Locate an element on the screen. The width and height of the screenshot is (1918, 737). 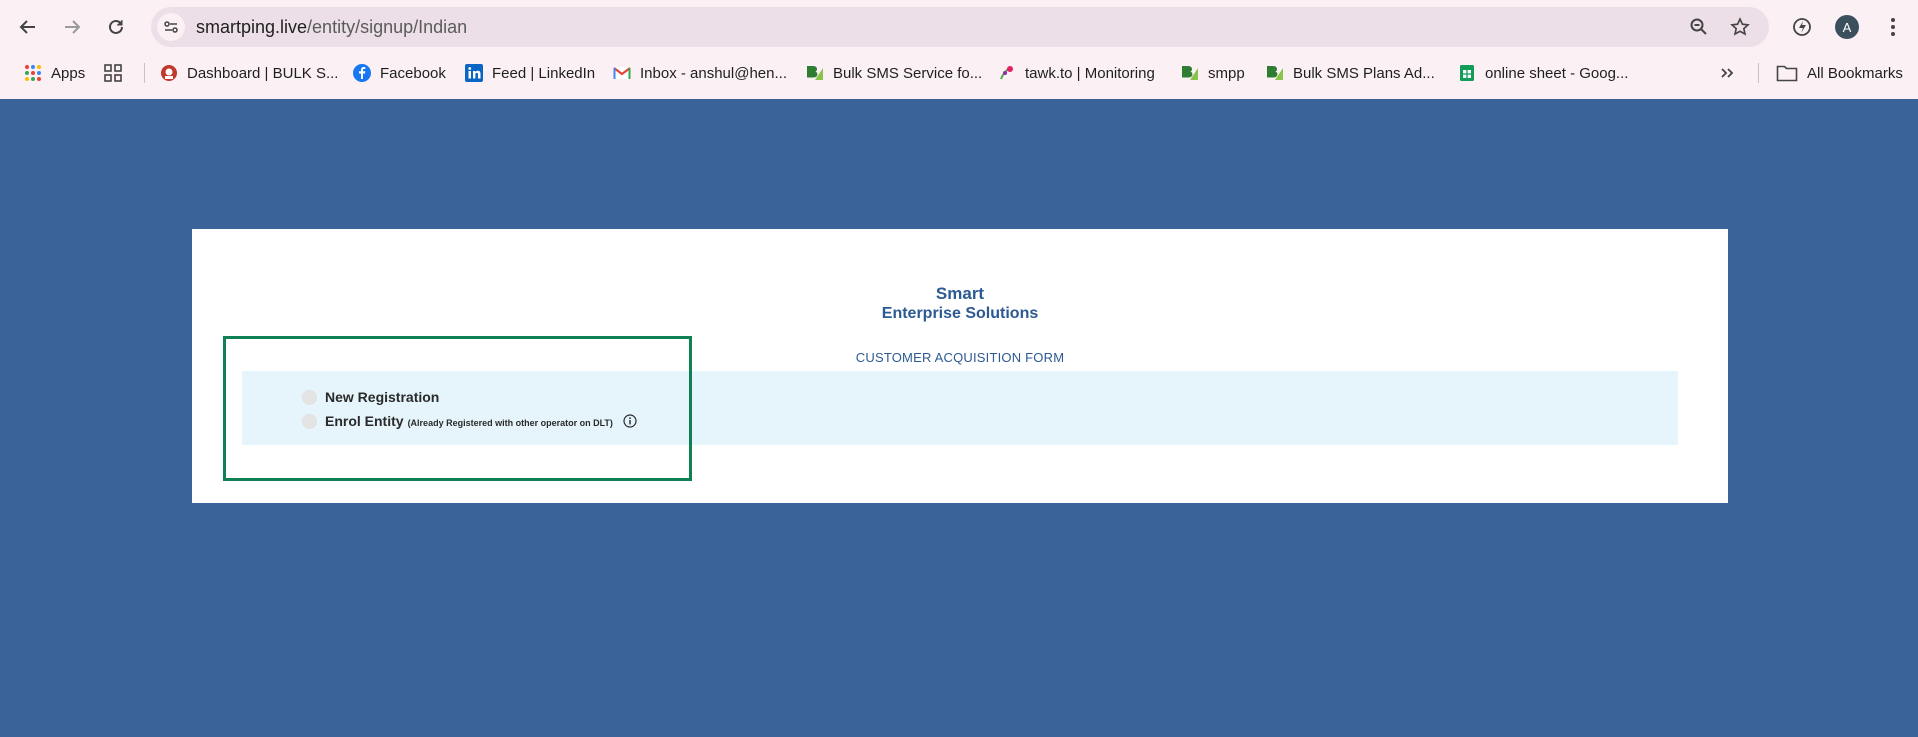
browser-toolbar: smartping.live/entity/signup/Indian A is located at coordinates (959, 27).